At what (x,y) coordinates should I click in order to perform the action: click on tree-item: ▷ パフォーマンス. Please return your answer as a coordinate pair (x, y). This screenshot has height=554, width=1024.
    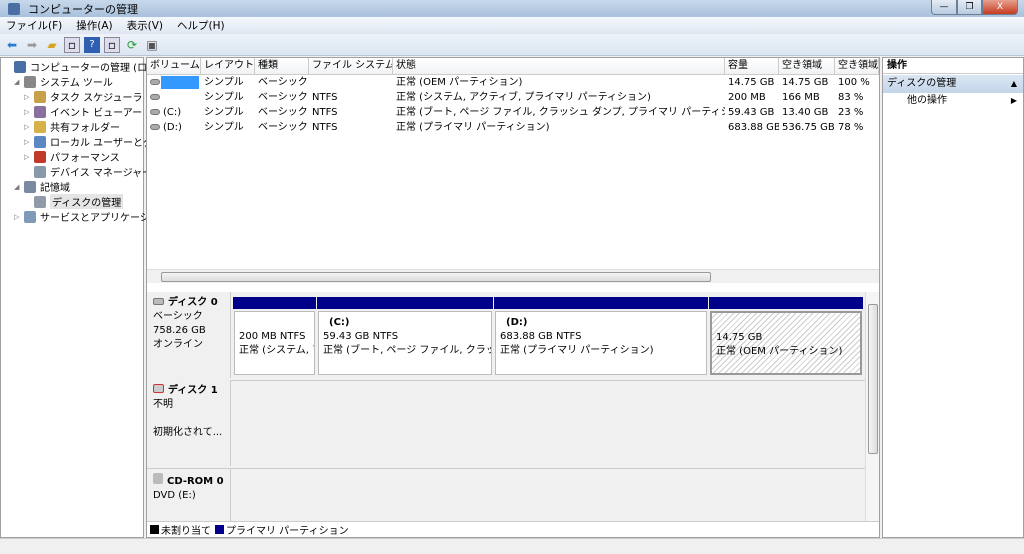
    Looking at the image, I should click on (72, 156).